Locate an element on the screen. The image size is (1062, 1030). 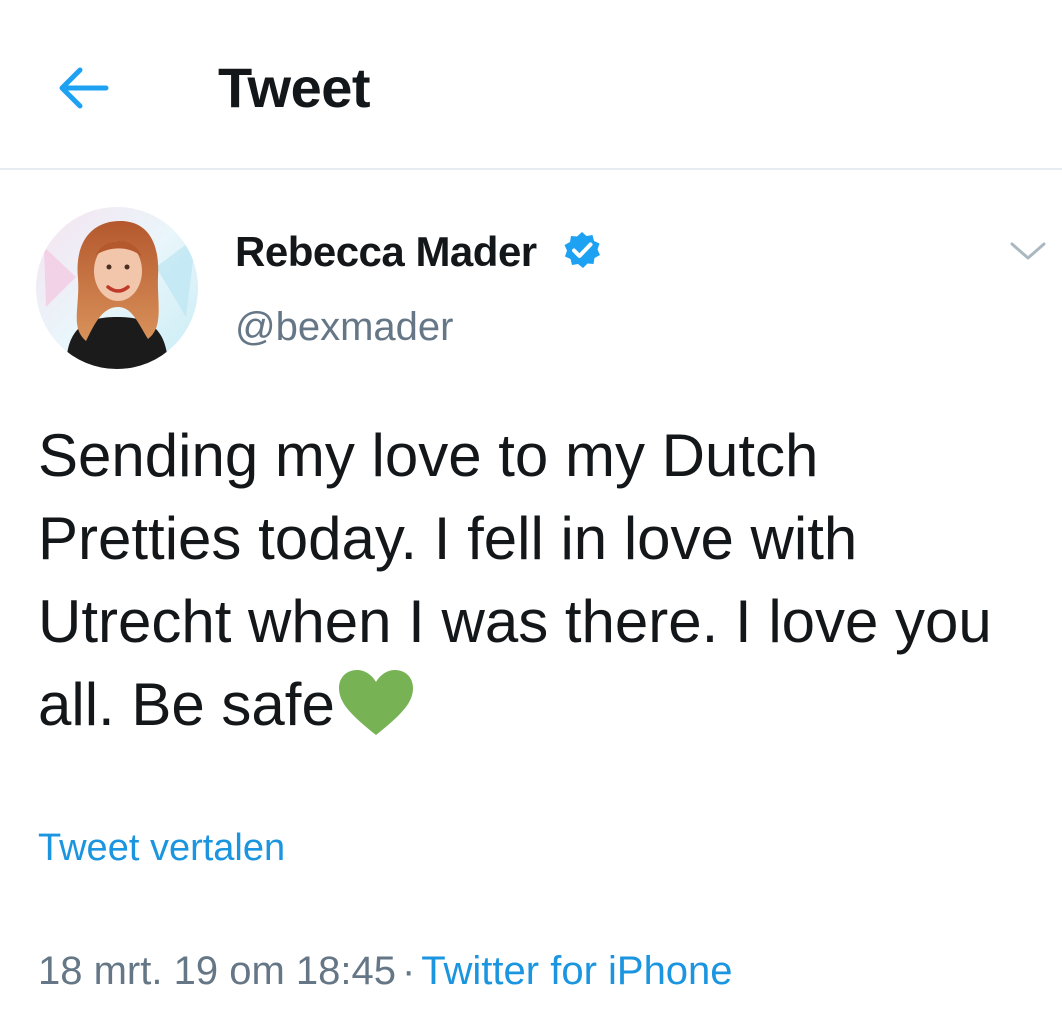
green-heart-icon is located at coordinates (376, 703).